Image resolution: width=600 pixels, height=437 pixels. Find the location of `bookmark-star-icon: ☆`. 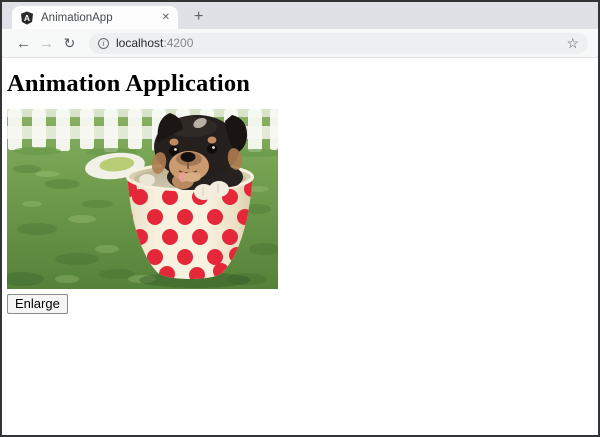

bookmark-star-icon: ☆ is located at coordinates (572, 43).